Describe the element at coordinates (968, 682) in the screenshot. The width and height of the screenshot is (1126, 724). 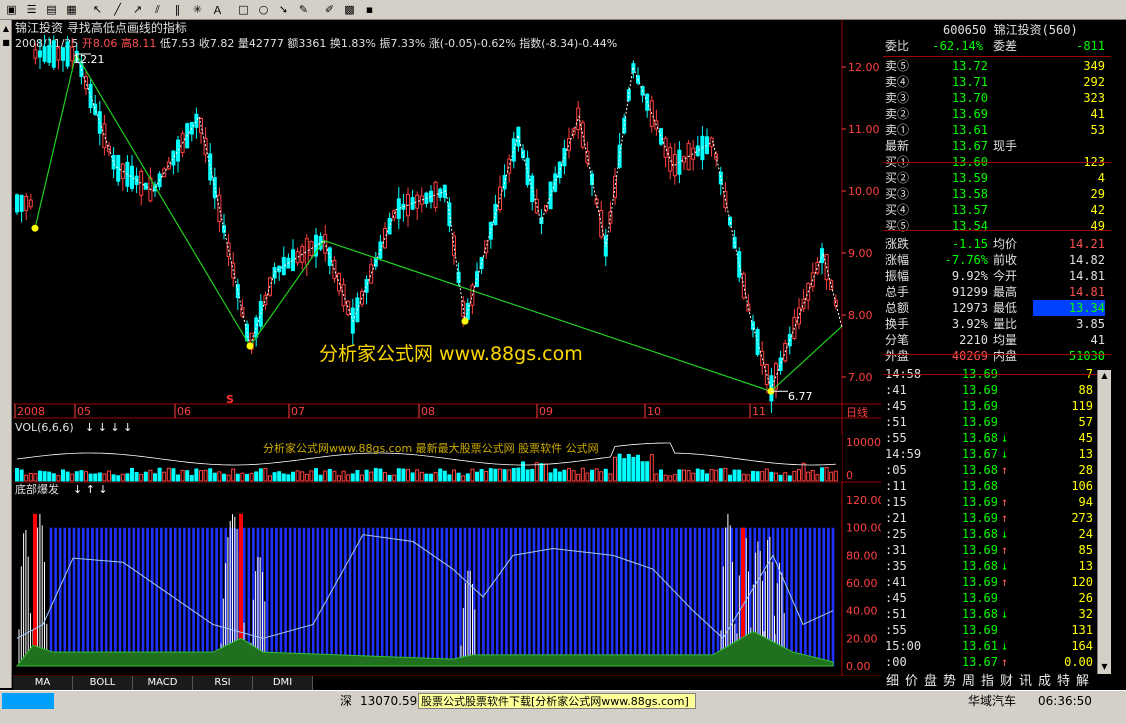
I see `quote-tab: 周` at that location.